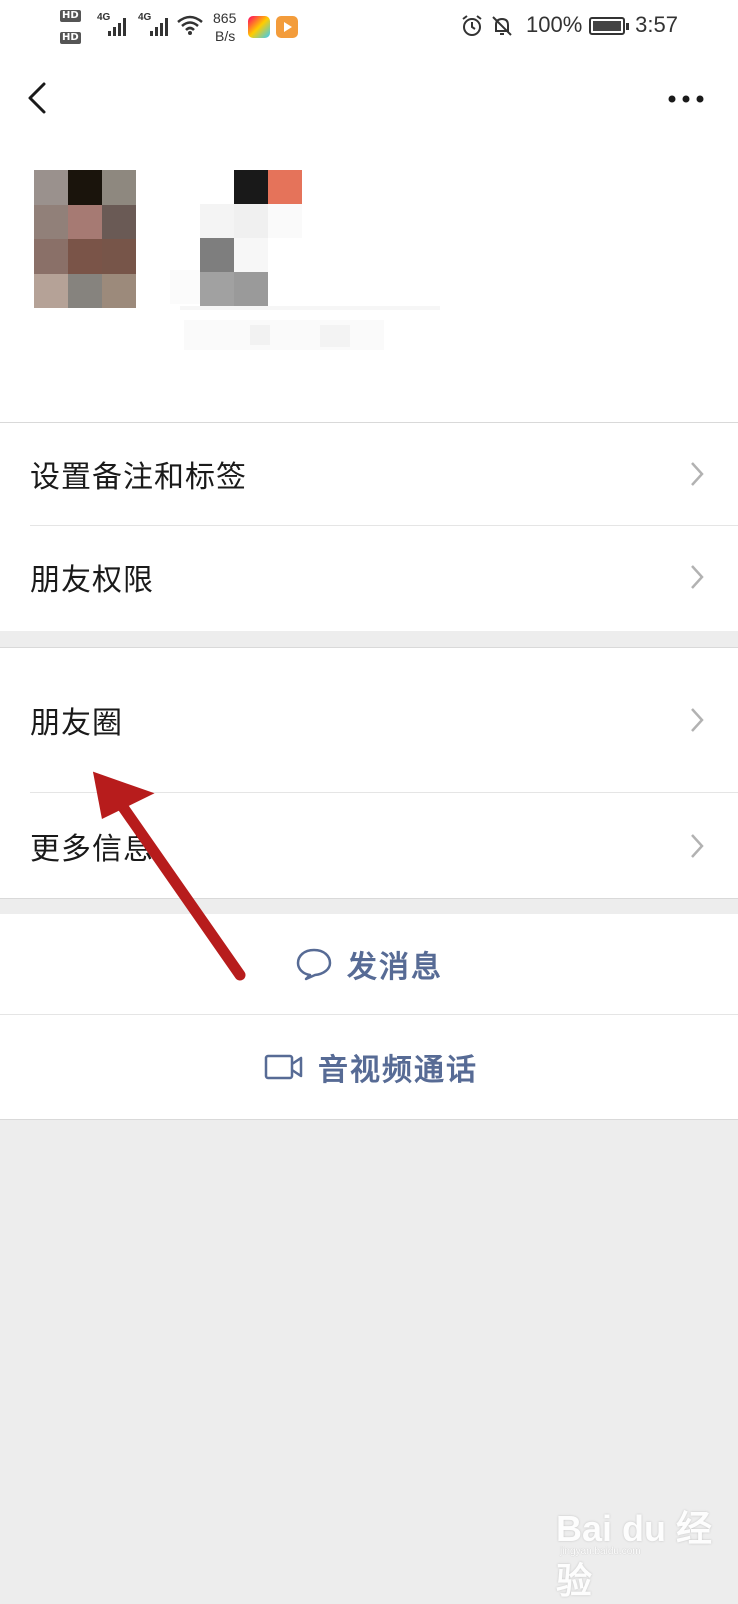  I want to click on menu-item-label: 朋友权限, so click(92, 580).